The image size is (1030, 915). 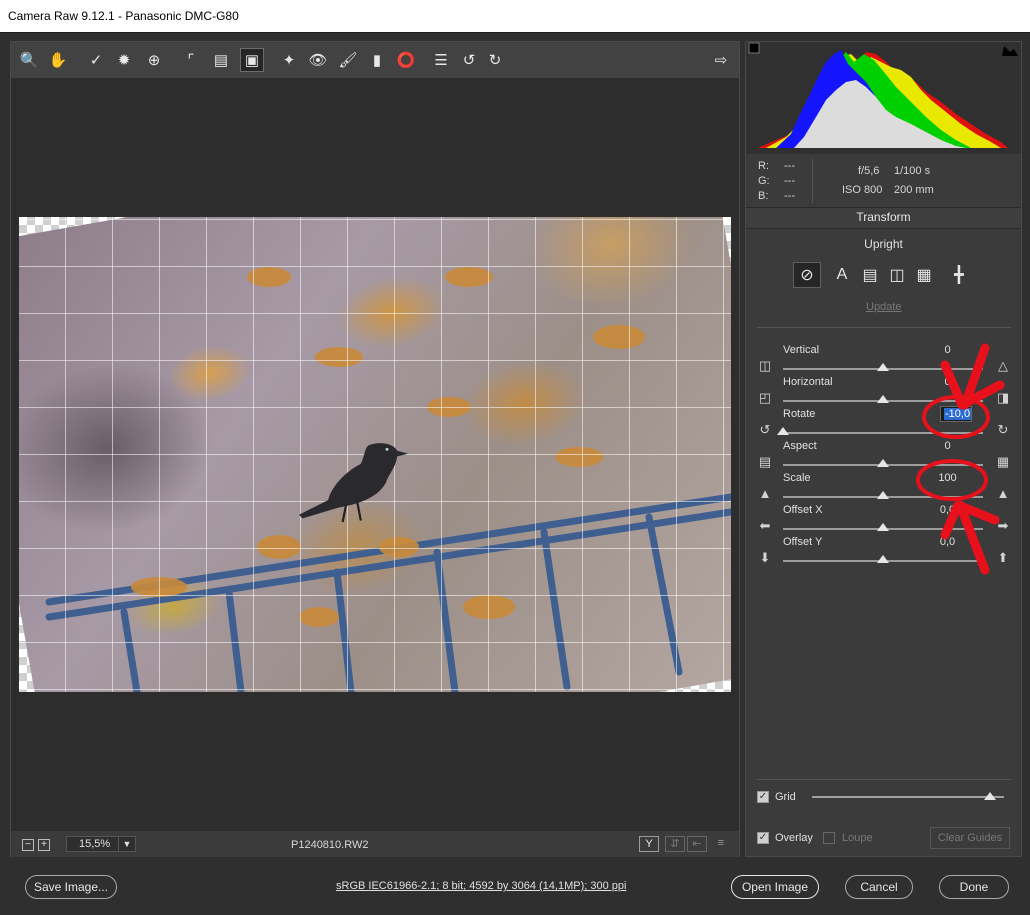 I want to click on loupe-label: Loupe, so click(x=857, y=838).